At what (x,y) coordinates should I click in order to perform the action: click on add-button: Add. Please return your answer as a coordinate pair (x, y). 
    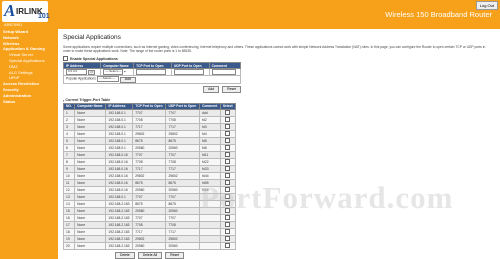
    Looking at the image, I should click on (211, 89).